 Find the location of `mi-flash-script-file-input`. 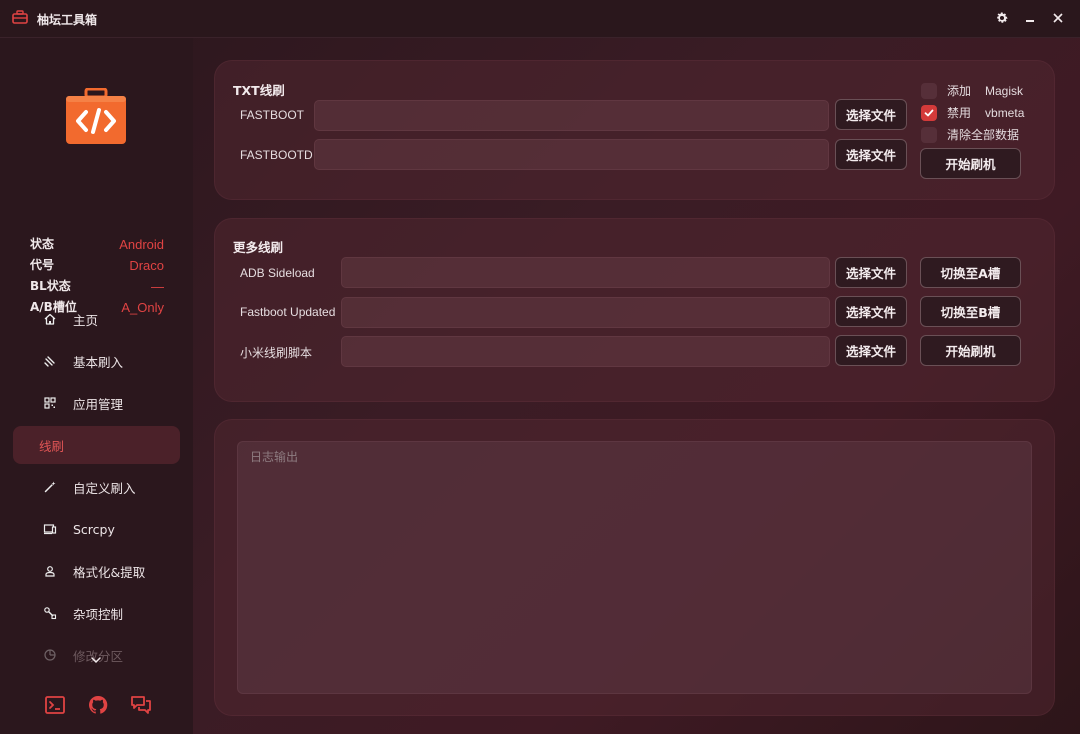

mi-flash-script-file-input is located at coordinates (585, 351).